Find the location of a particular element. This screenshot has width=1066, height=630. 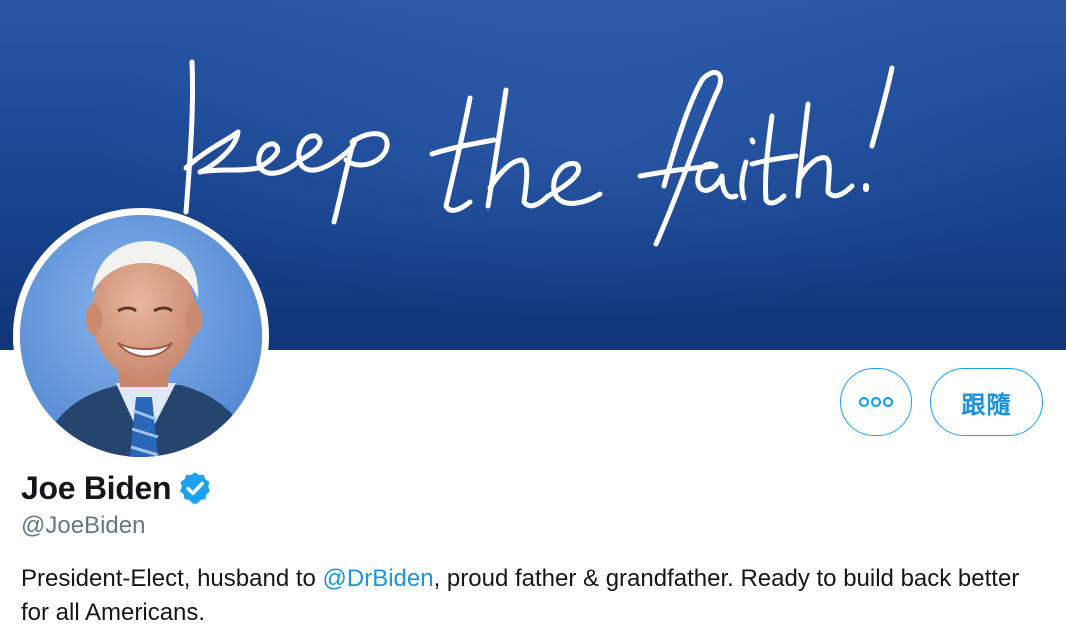

more-options-button is located at coordinates (876, 402).